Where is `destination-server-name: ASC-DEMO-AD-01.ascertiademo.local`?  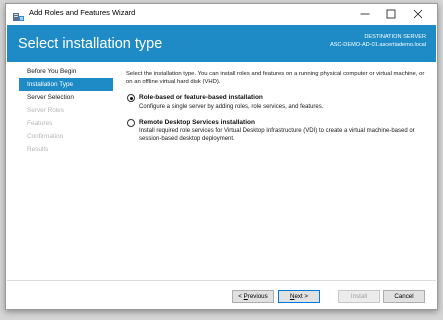
destination-server-name: ASC-DEMO-AD-01.ascertiademo.local is located at coordinates (377, 45).